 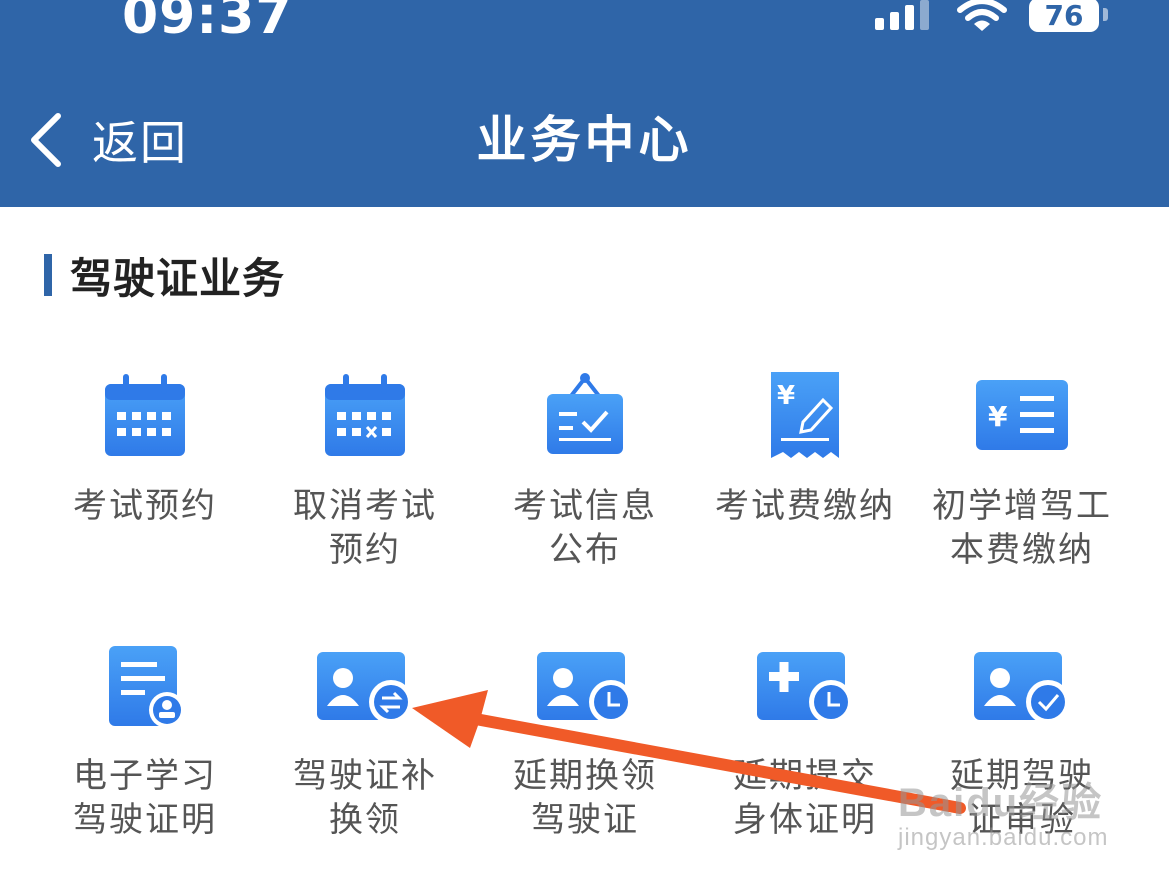 I want to click on service-exam-booking: 考试预约, so click(x=145, y=449).